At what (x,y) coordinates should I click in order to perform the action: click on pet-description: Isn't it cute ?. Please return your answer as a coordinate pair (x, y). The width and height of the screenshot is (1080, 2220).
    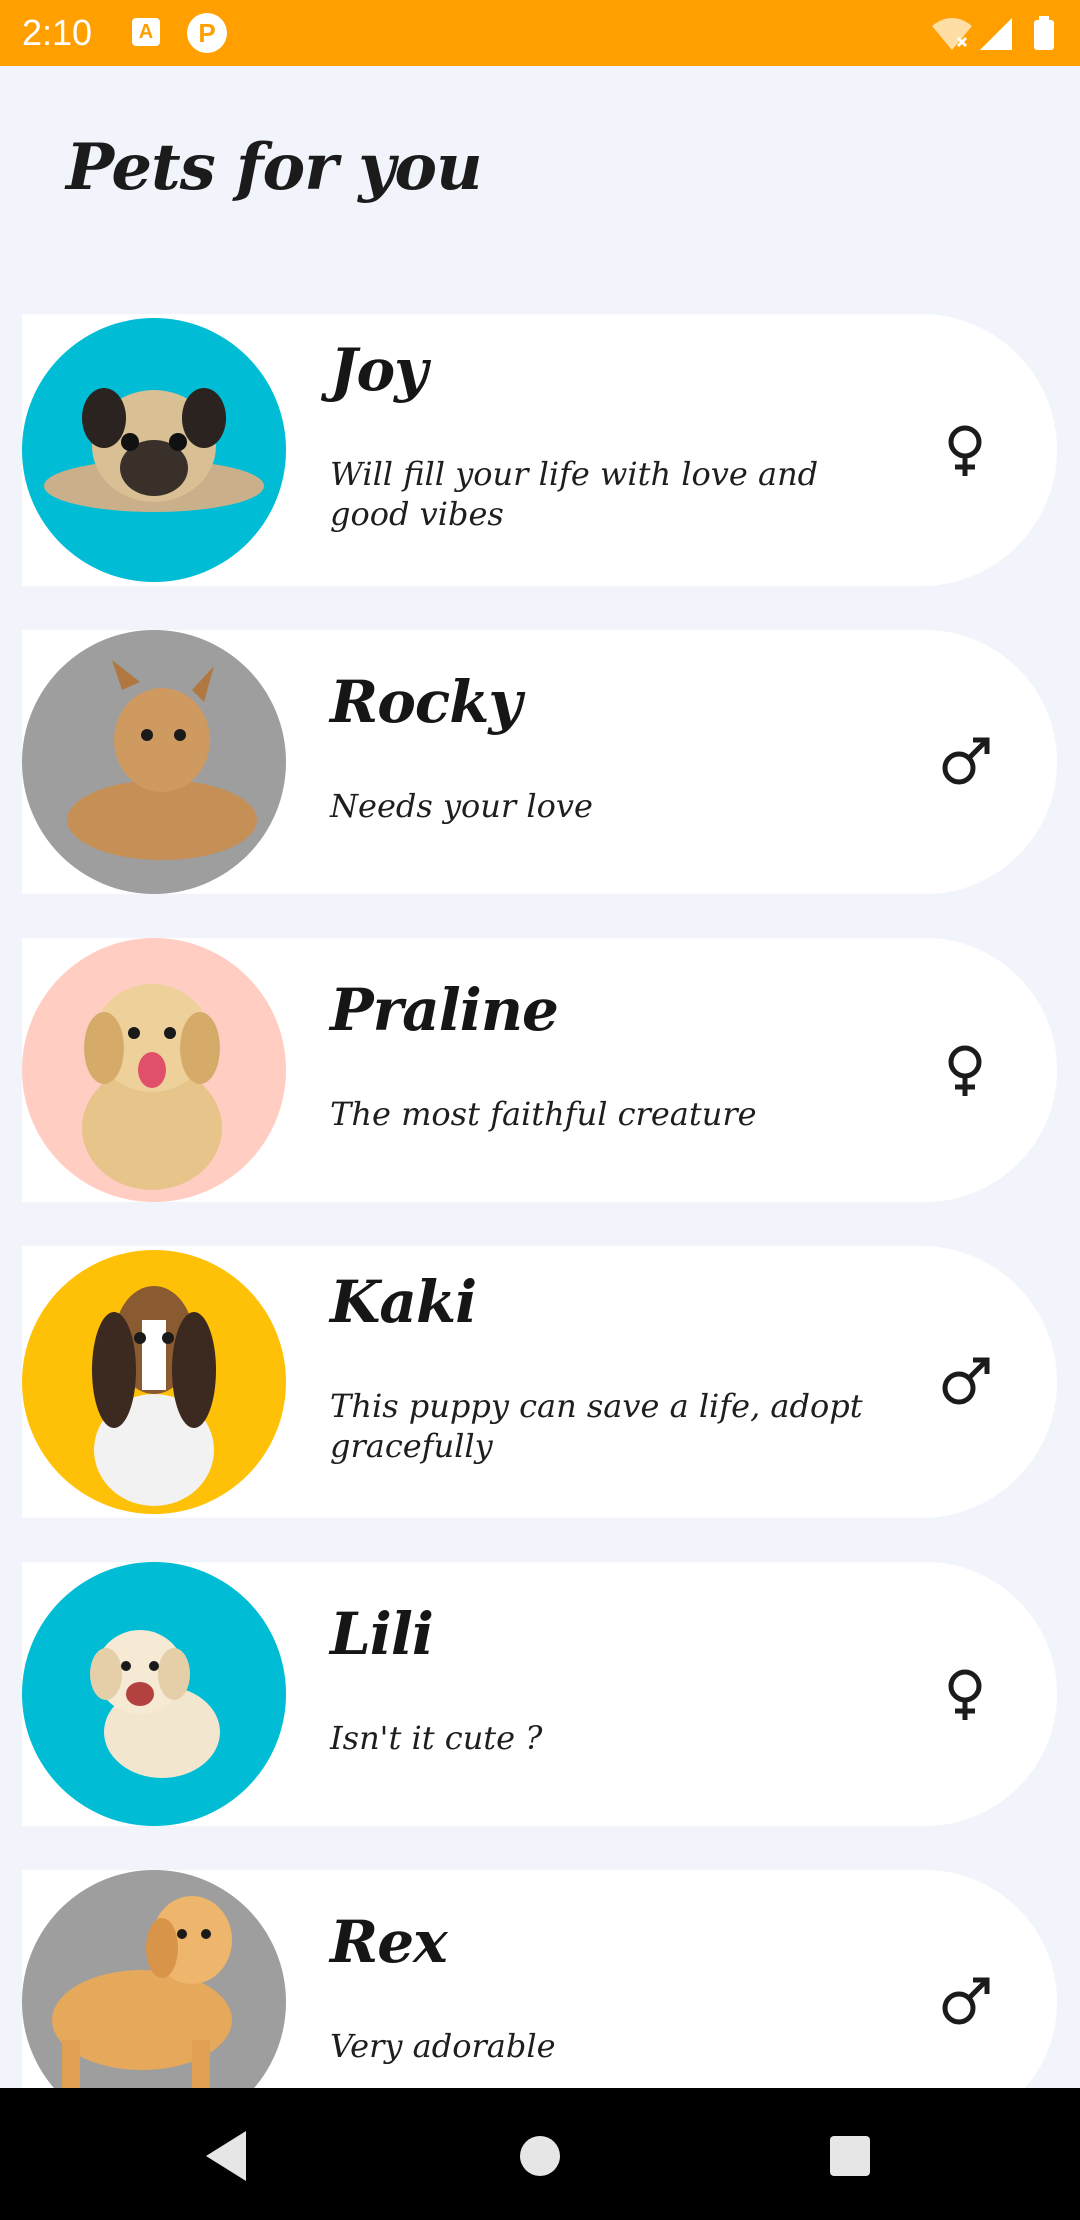
    Looking at the image, I should click on (436, 1738).